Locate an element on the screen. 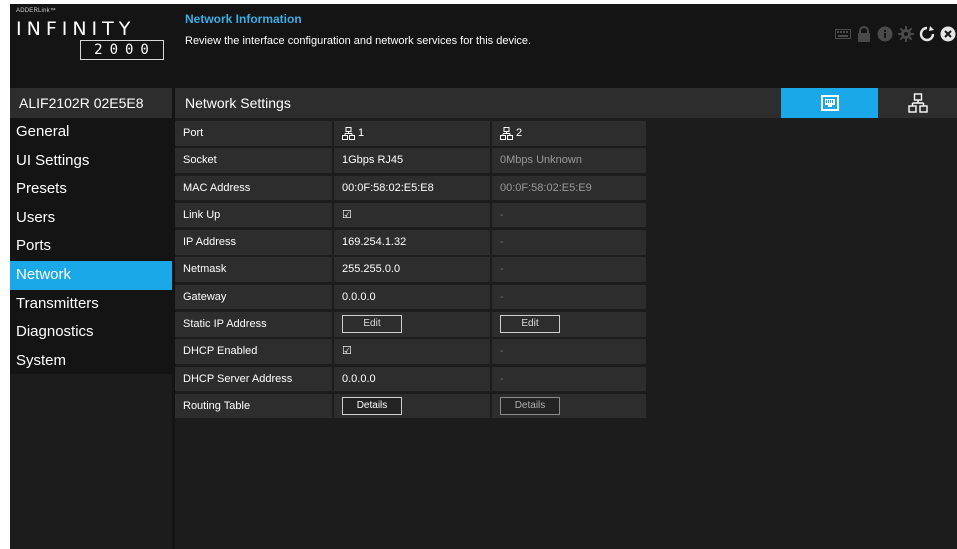  sidebar-item-ui-settings: UI Settings is located at coordinates (91, 161).